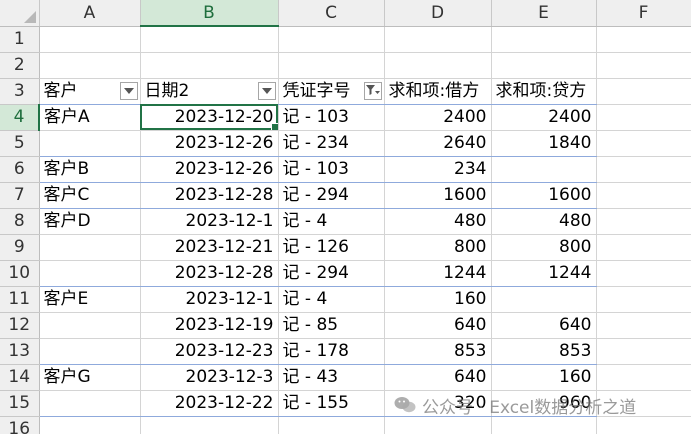 Image resolution: width=691 pixels, height=434 pixels. Describe the element at coordinates (544, 273) in the screenshot. I see `pivot-cell-credit: 1244` at that location.